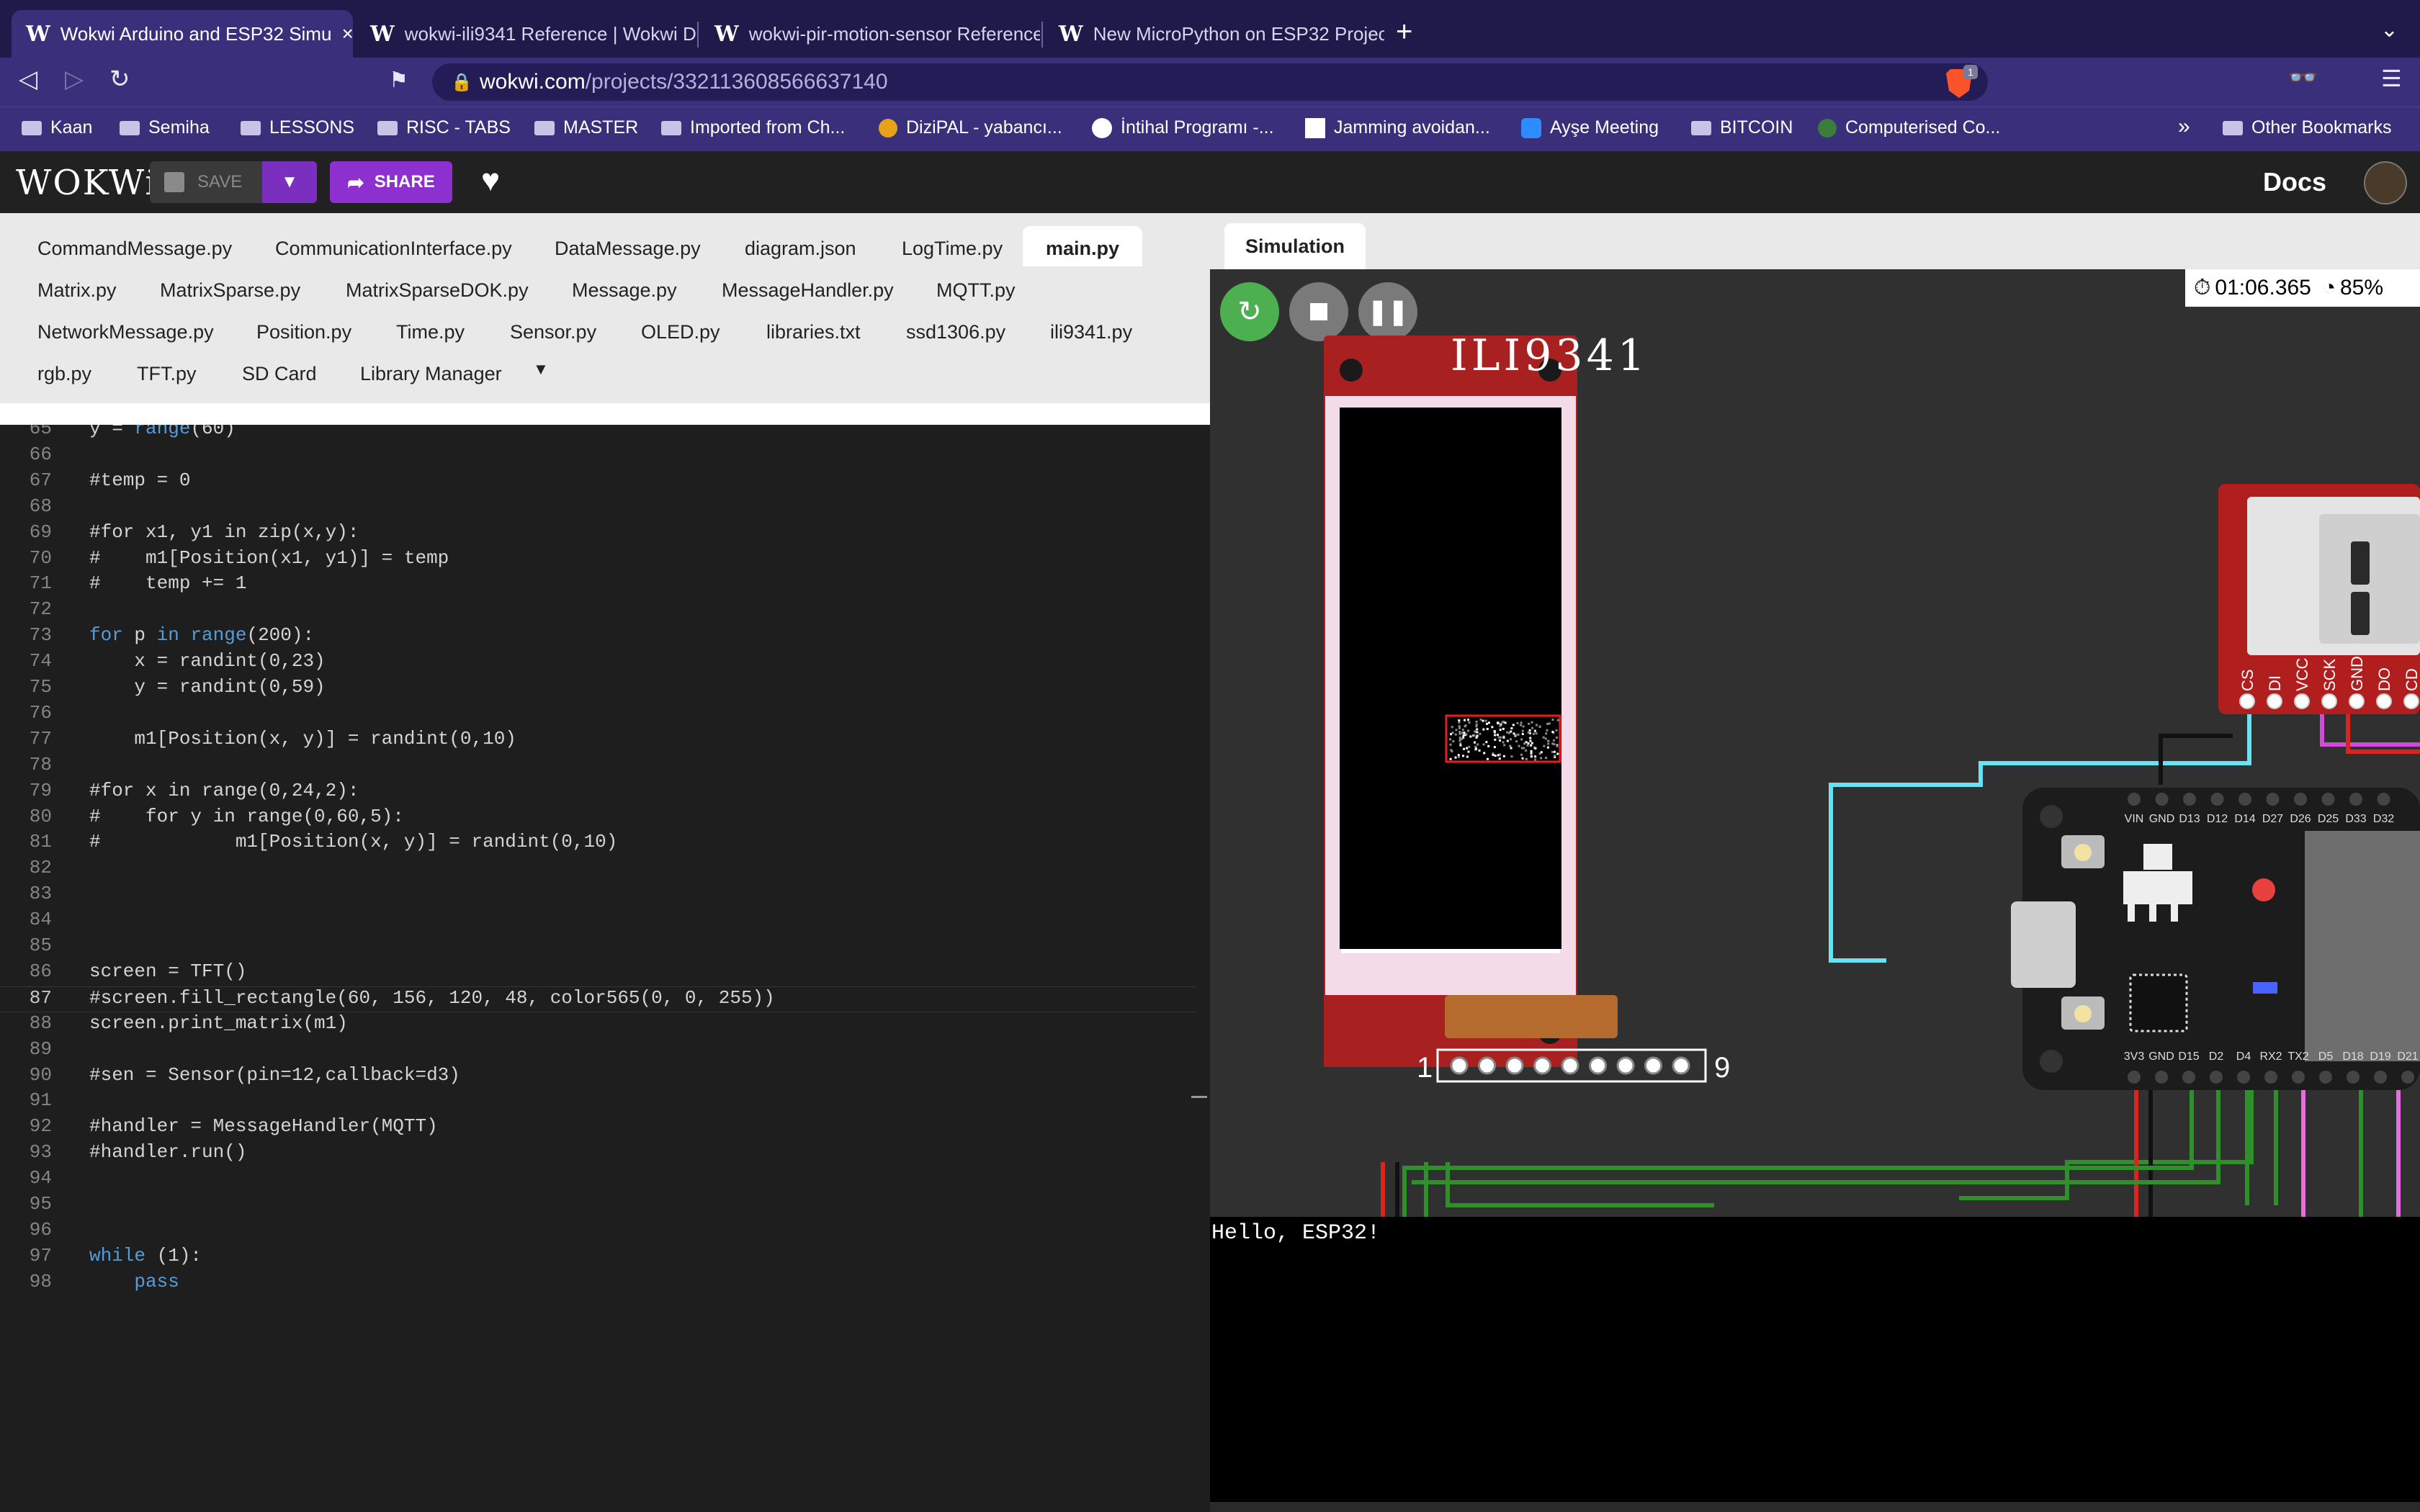 This screenshot has height=1512, width=2420. Describe the element at coordinates (1295, 246) in the screenshot. I see `tab-simulation: Simulation` at that location.